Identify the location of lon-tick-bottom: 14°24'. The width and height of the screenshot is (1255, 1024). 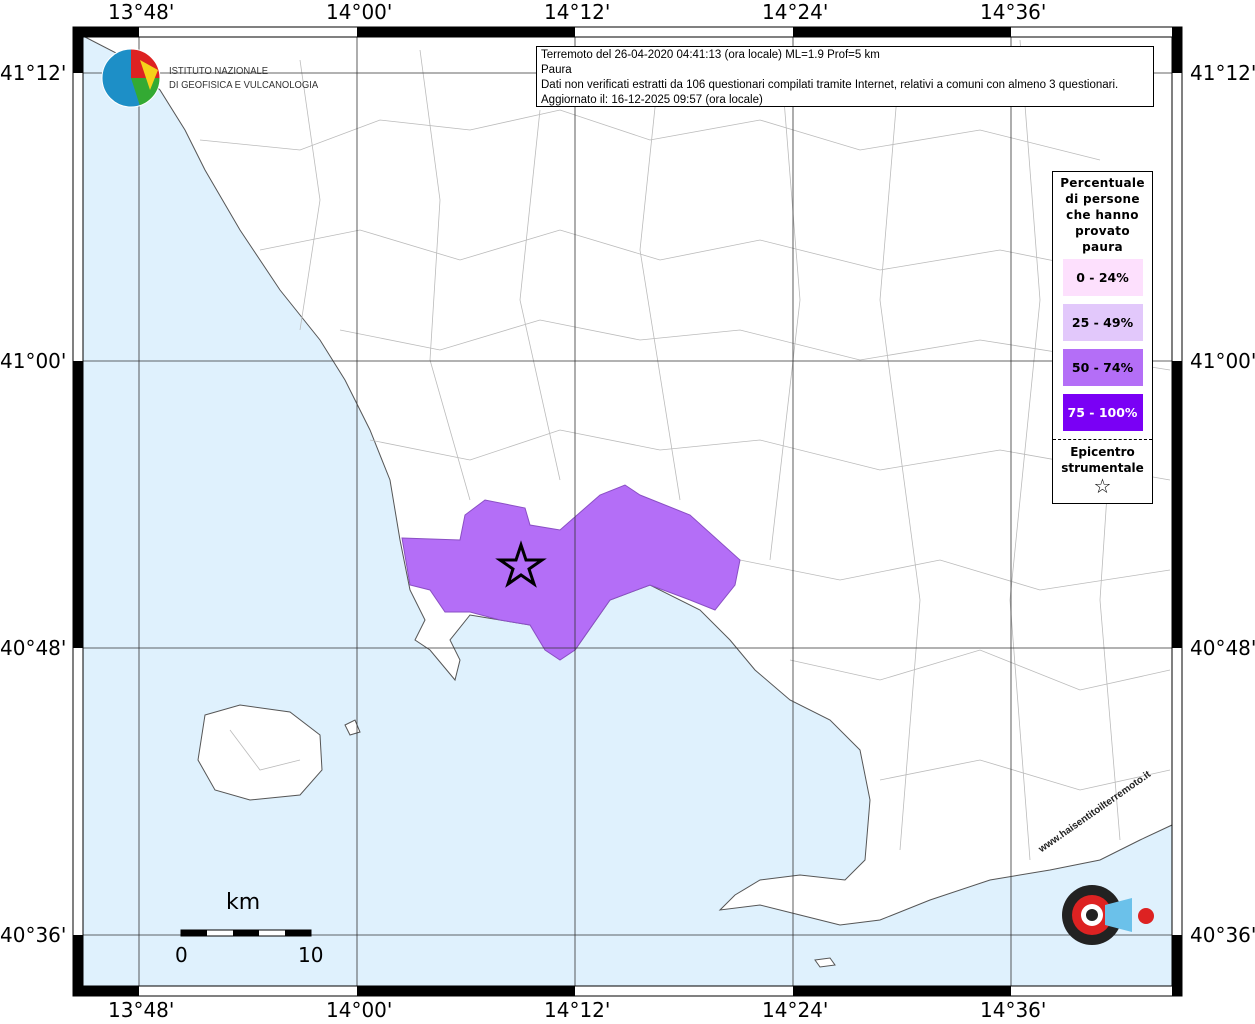
(795, 1010).